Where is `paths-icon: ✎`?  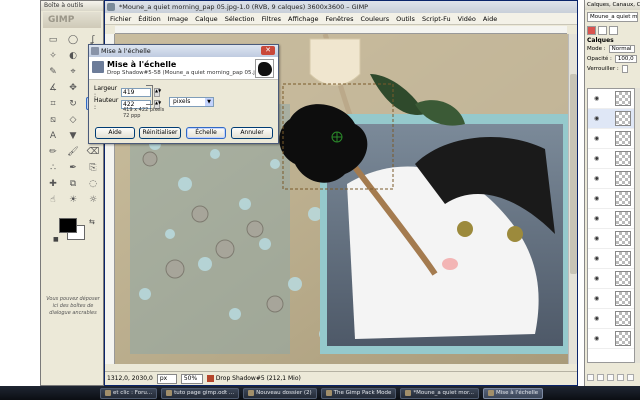
paths-icon: ✎ is located at coordinates (53, 71).